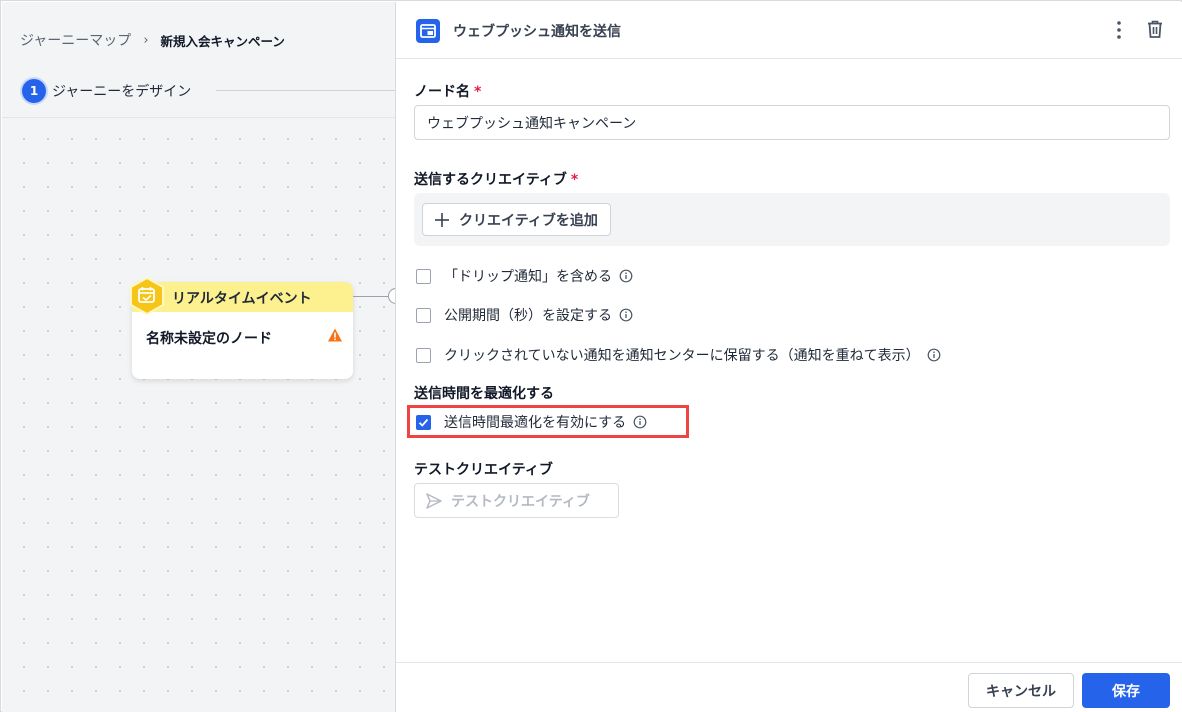 This screenshot has height=712, width=1182. Describe the element at coordinates (34, 91) in the screenshot. I see `step-number-badge: 1` at that location.